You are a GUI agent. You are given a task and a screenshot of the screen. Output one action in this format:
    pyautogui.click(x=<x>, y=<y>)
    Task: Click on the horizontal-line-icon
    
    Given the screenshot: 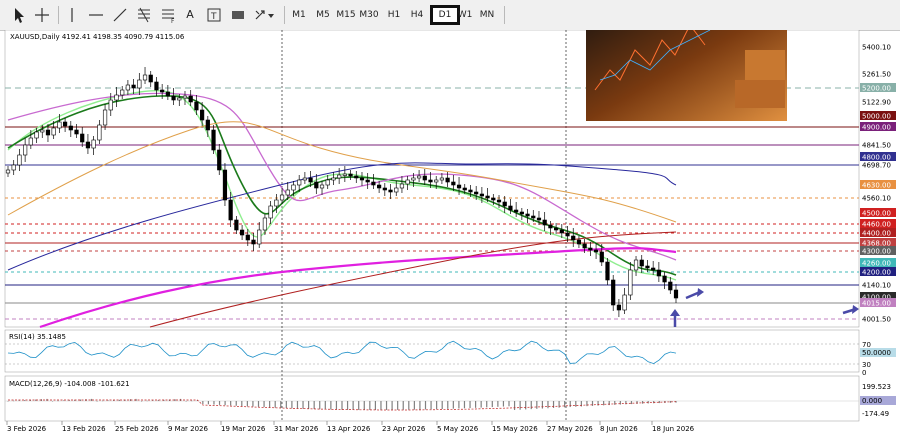 What is the action you would take?
    pyautogui.click(x=96, y=15)
    